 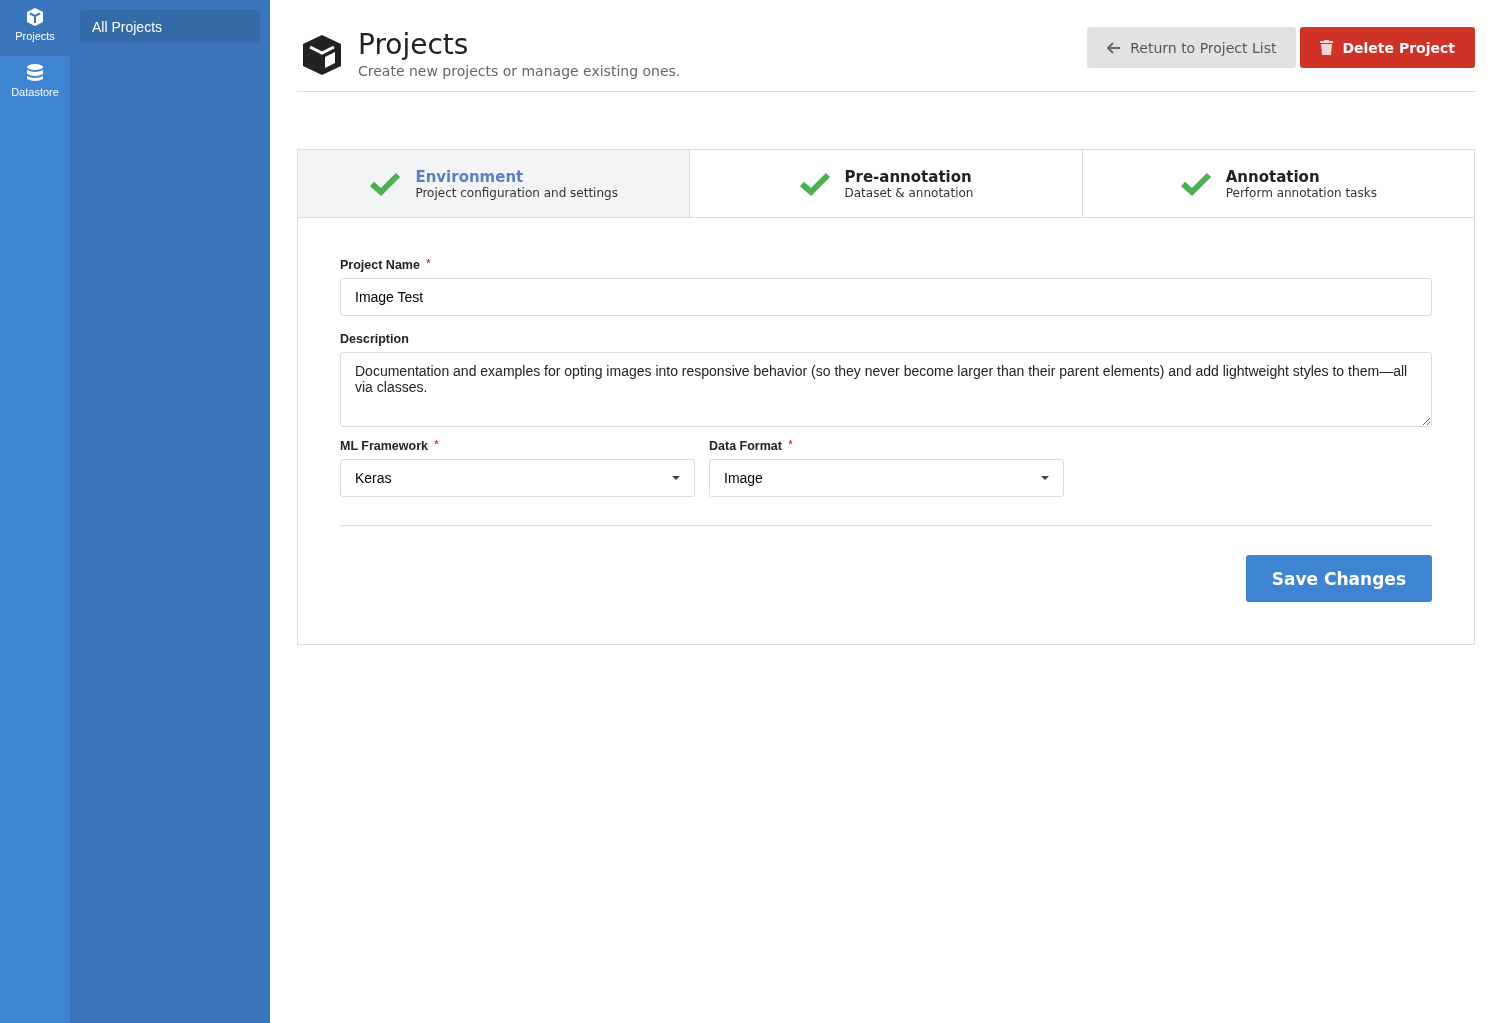 What do you see at coordinates (384, 446) in the screenshot?
I see `field-label: ML Framework` at bounding box center [384, 446].